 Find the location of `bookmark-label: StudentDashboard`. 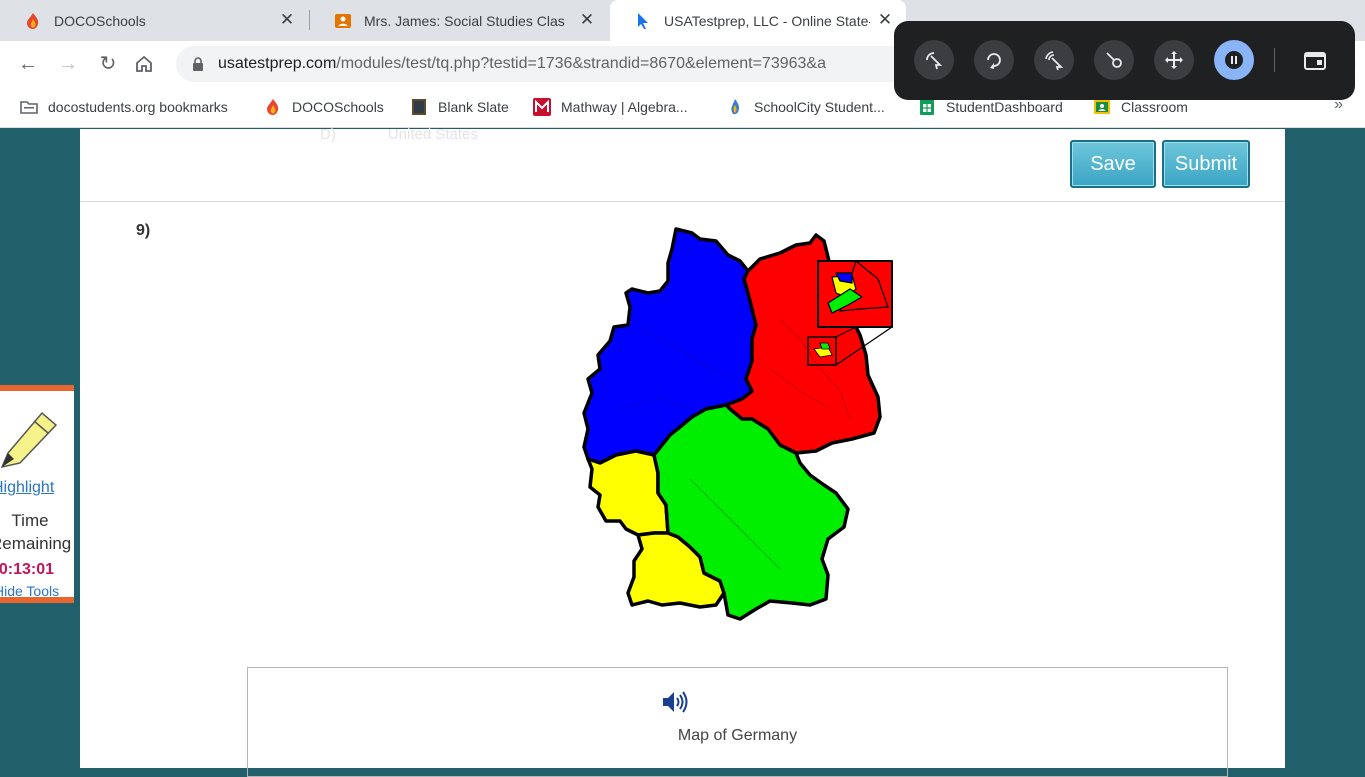

bookmark-label: StudentDashboard is located at coordinates (1004, 107).